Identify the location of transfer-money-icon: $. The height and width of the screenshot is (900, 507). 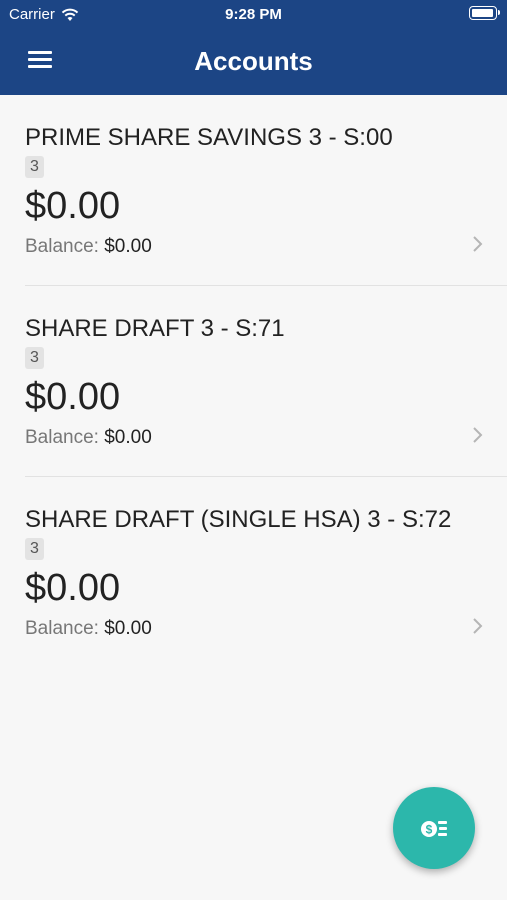
(434, 829).